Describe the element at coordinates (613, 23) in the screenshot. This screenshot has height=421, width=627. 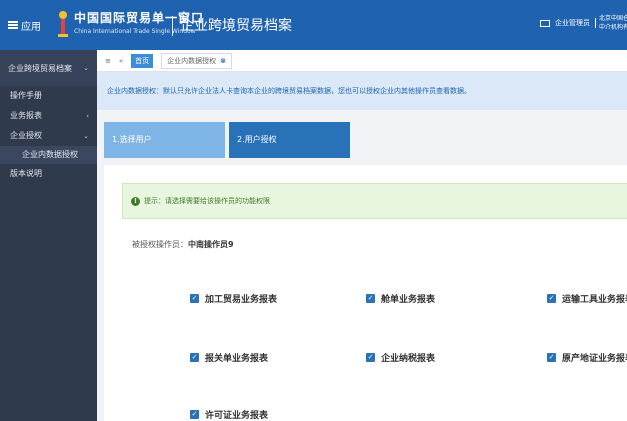
I see `org-info: 北京中国仓储 中介机构有限公司` at that location.